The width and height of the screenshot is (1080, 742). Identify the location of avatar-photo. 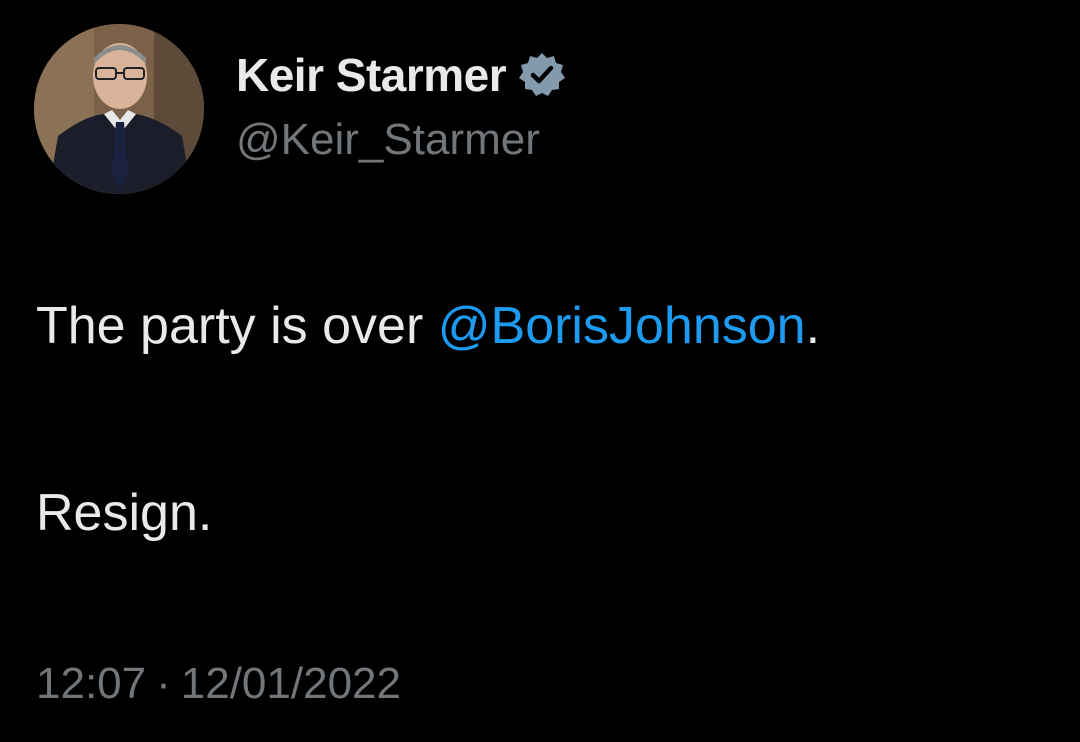
(119, 109).